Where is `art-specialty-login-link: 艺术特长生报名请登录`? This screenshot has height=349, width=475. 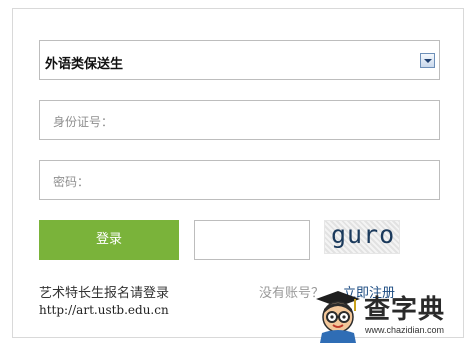 art-specialty-login-link: 艺术特长生报名请登录 is located at coordinates (104, 291).